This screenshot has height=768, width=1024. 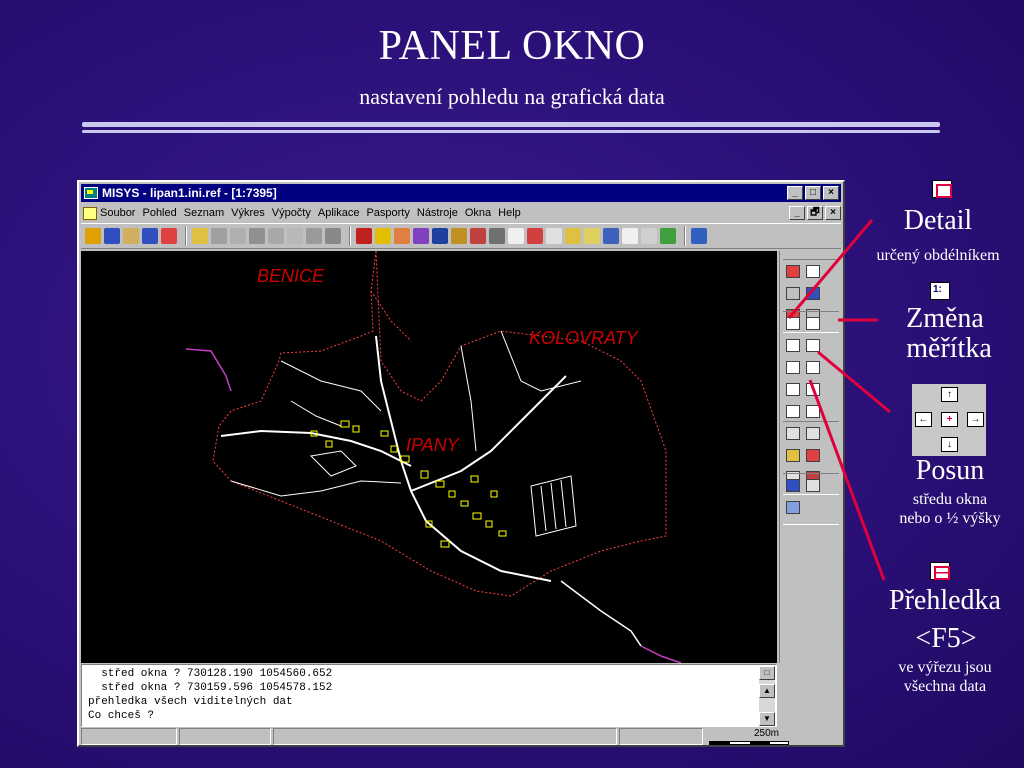 What do you see at coordinates (950, 518) in the screenshot?
I see `pan-desc-line2: nebo o ½ výšky` at bounding box center [950, 518].